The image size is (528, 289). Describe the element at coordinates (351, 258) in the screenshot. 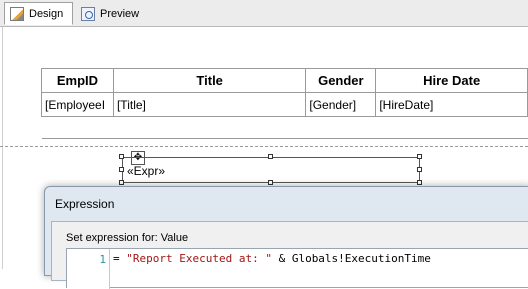

I see `code-expression-rest: & Globals!ExecutionTime` at that location.